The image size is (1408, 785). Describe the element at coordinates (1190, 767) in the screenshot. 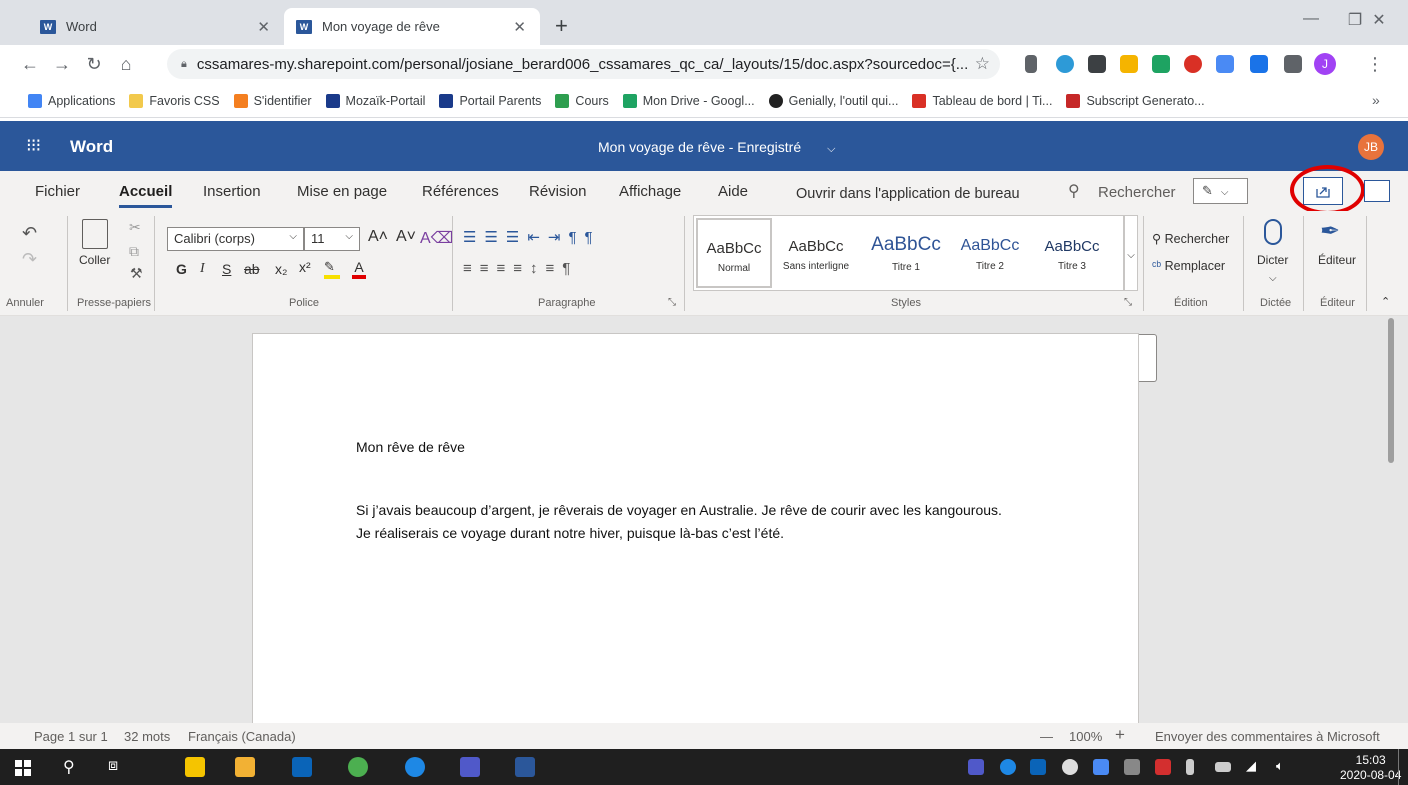

I see `usb-icon` at that location.